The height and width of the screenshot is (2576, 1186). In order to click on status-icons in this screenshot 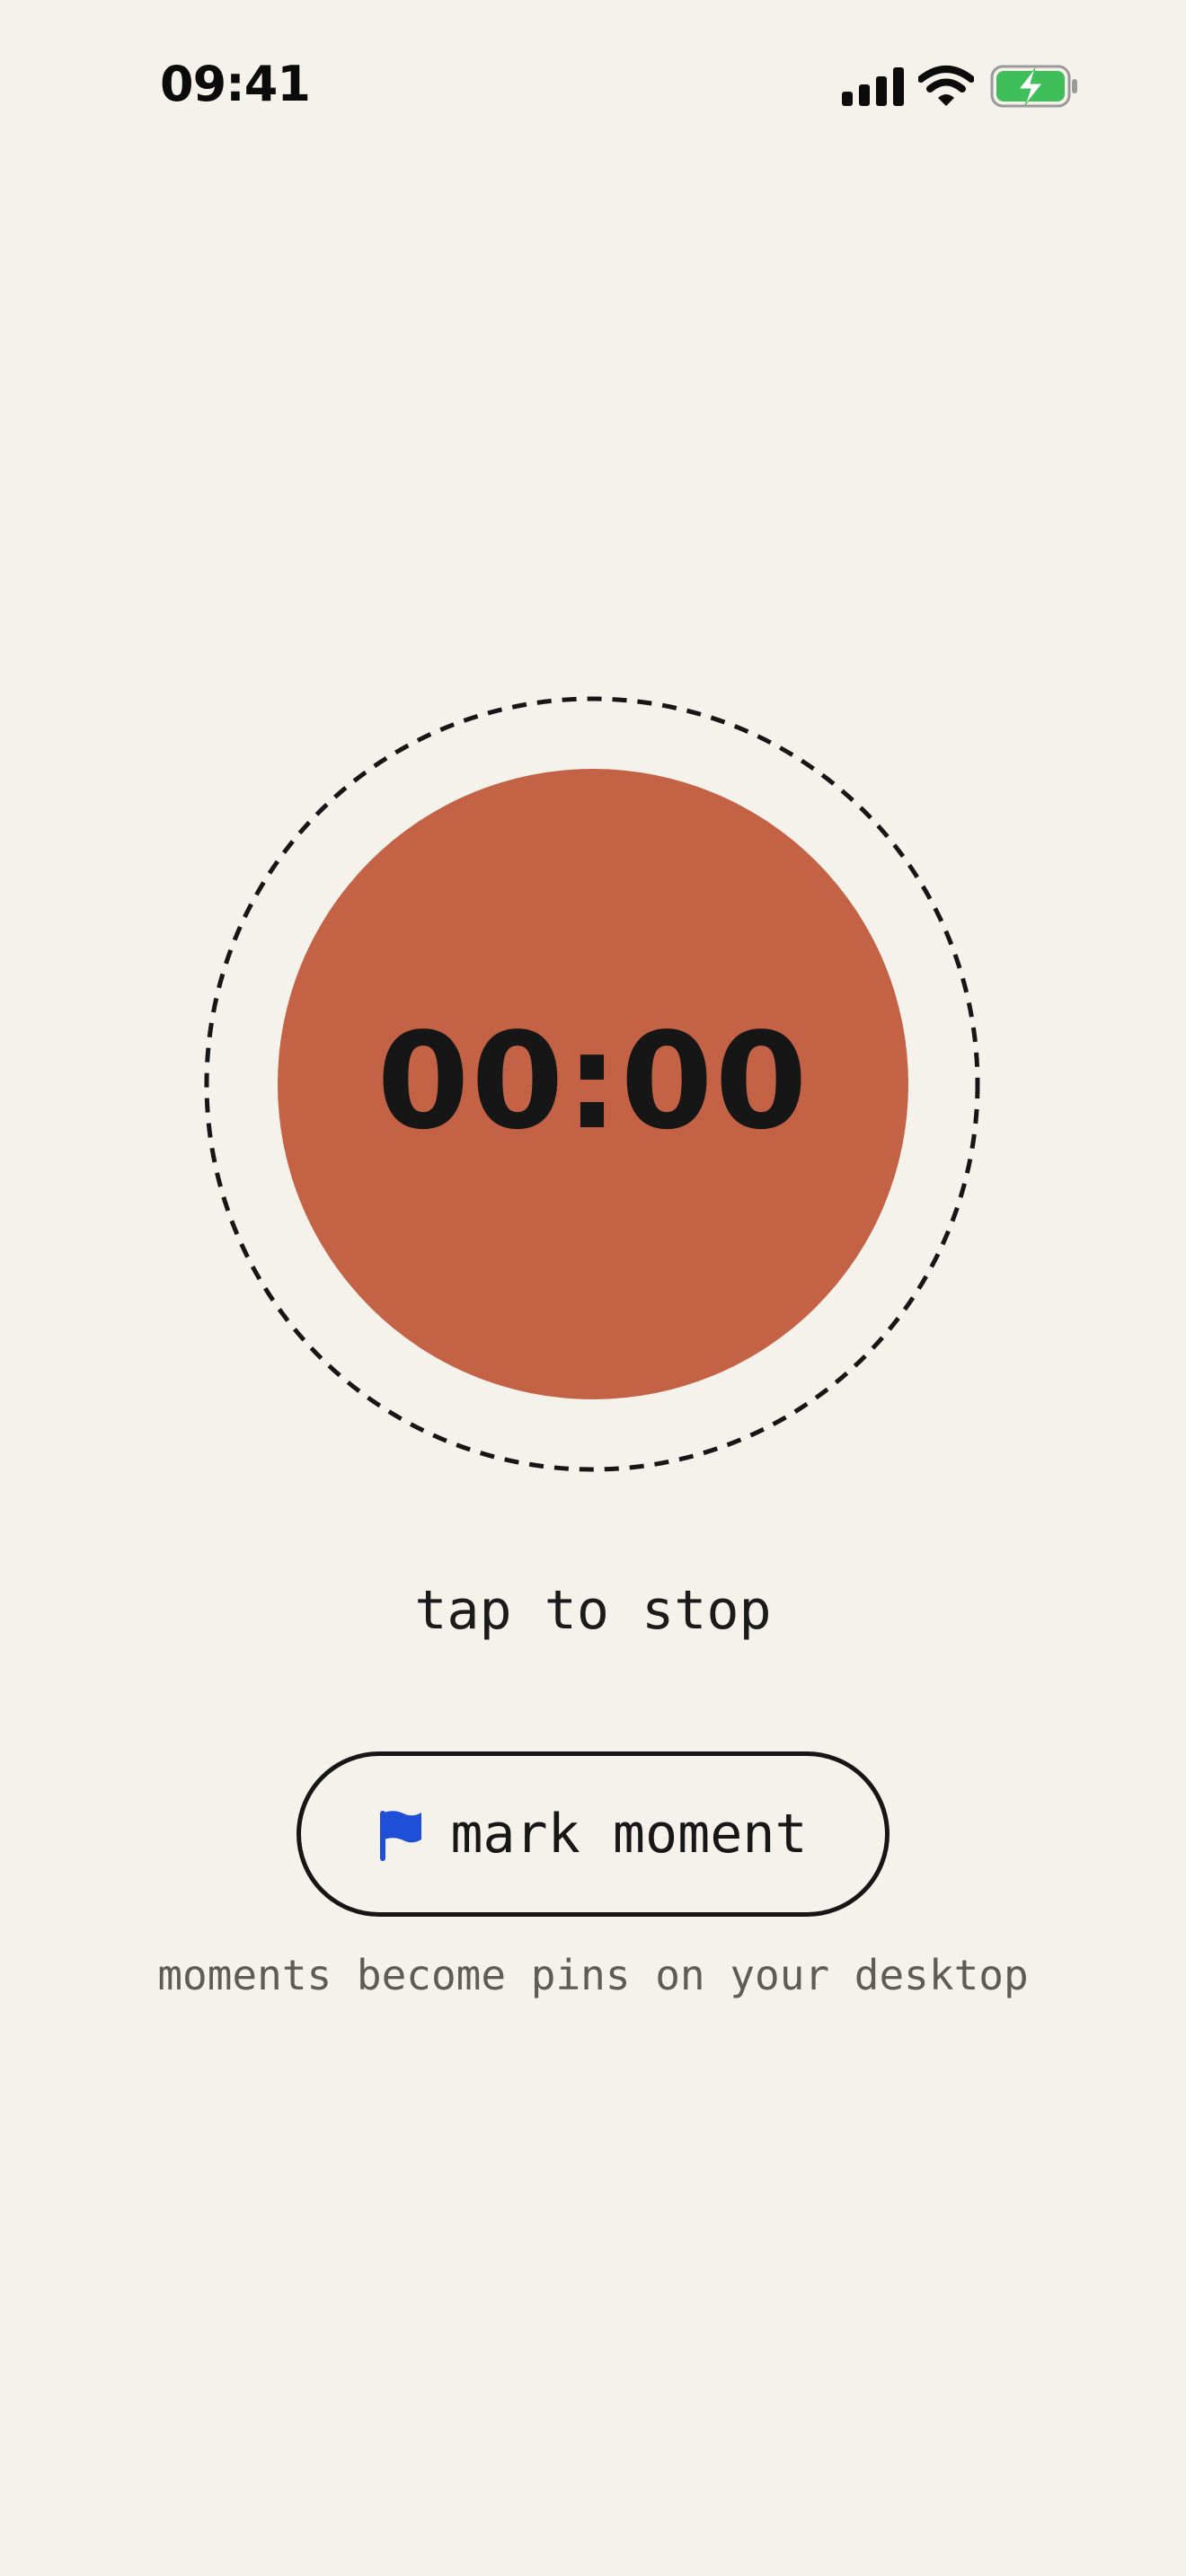, I will do `click(959, 86)`.